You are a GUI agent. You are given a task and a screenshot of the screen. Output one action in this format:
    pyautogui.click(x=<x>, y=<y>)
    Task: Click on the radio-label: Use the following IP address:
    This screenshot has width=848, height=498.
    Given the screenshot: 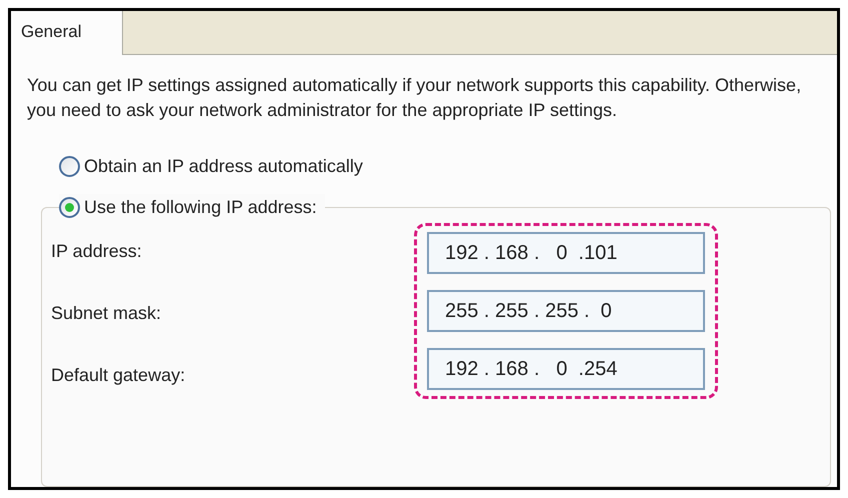 What is the action you would take?
    pyautogui.click(x=200, y=207)
    